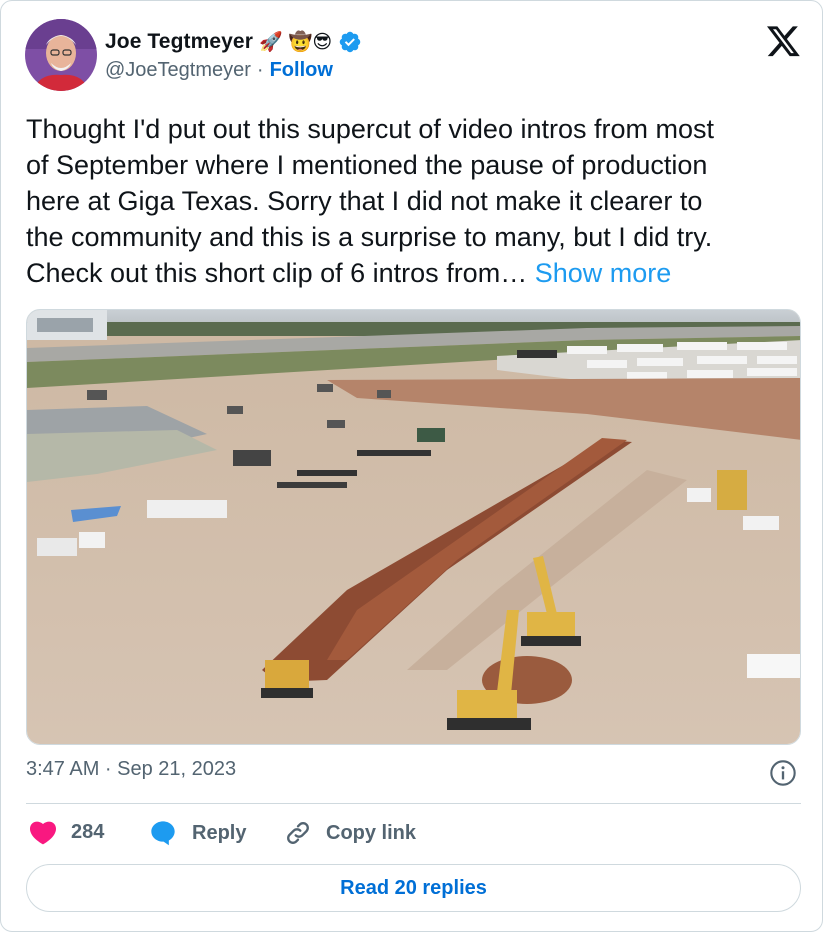 The width and height of the screenshot is (825, 934). I want to click on heart-icon, so click(43, 833).